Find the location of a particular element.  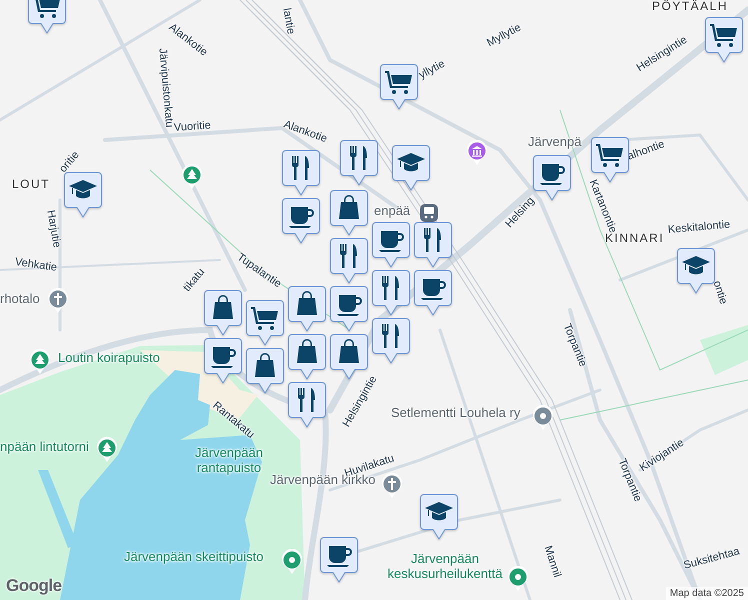

street-label: ontie is located at coordinates (720, 292).